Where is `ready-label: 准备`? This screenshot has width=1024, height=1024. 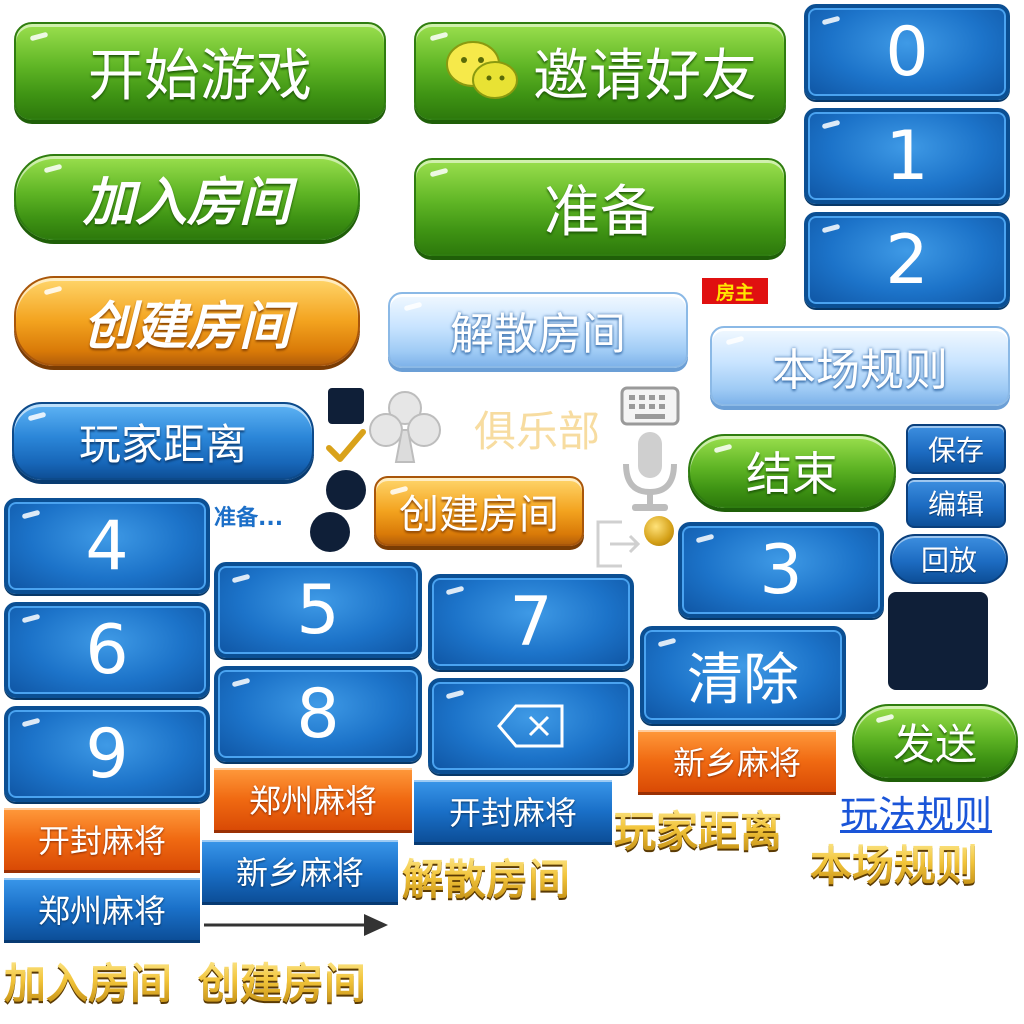
ready-label: 准备 is located at coordinates (600, 212).